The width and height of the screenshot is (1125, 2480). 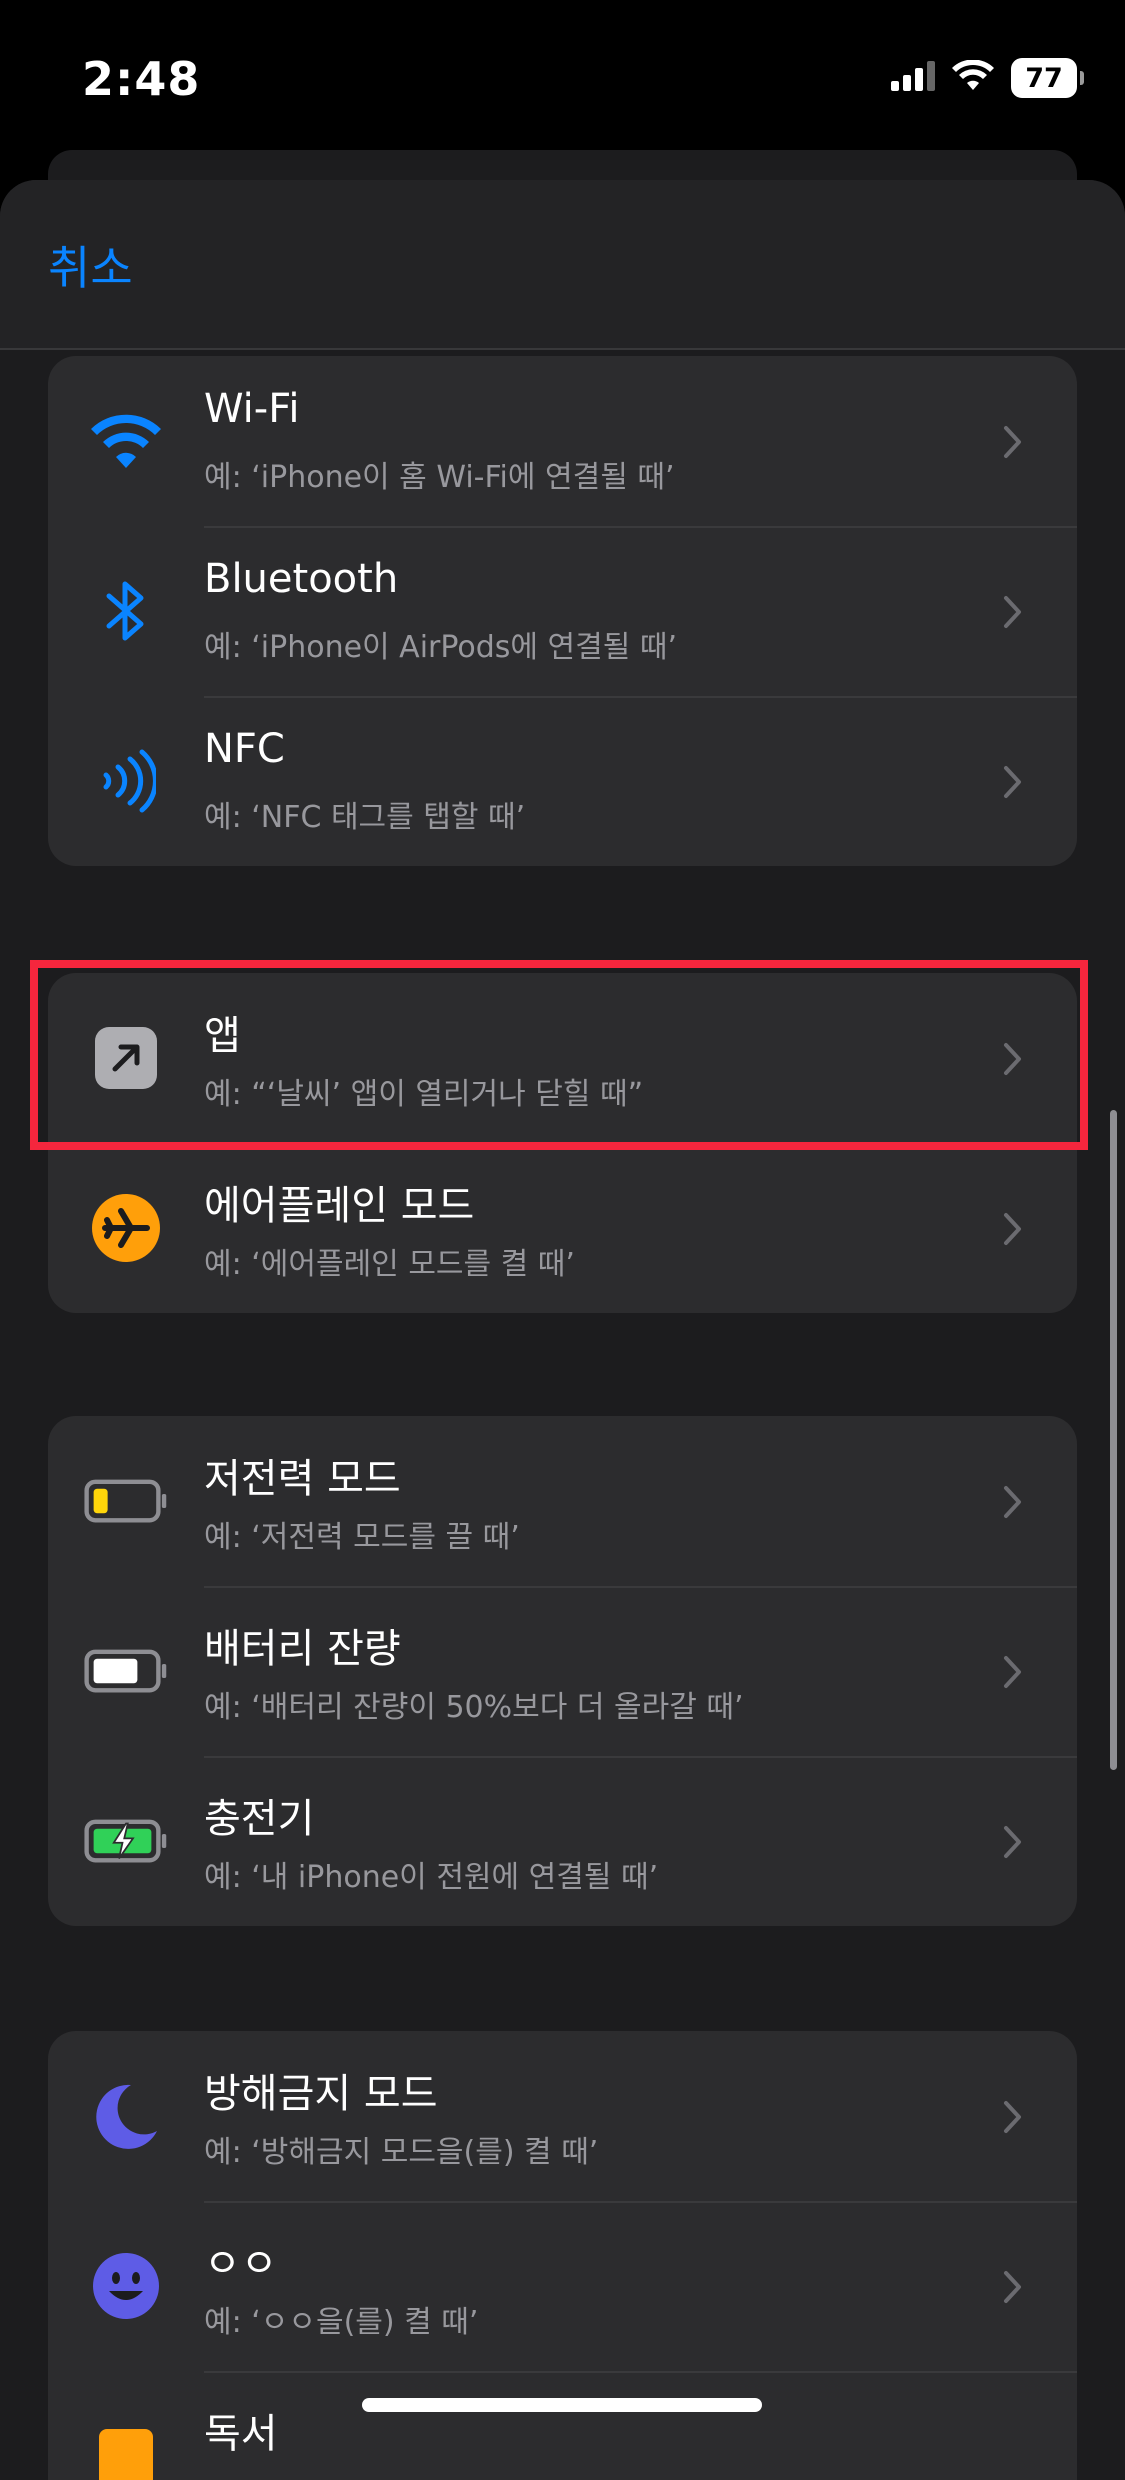 I want to click on battery-status-icon: 77, so click(x=1047, y=78).